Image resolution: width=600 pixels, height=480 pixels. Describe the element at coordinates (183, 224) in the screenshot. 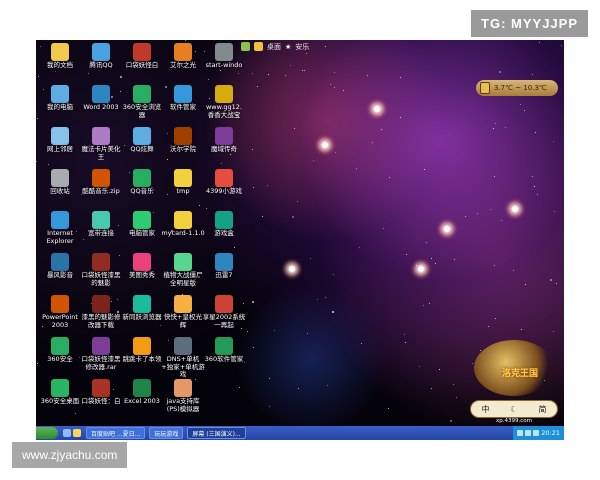

I see `desktop-icon: mycard-1.1.0` at that location.